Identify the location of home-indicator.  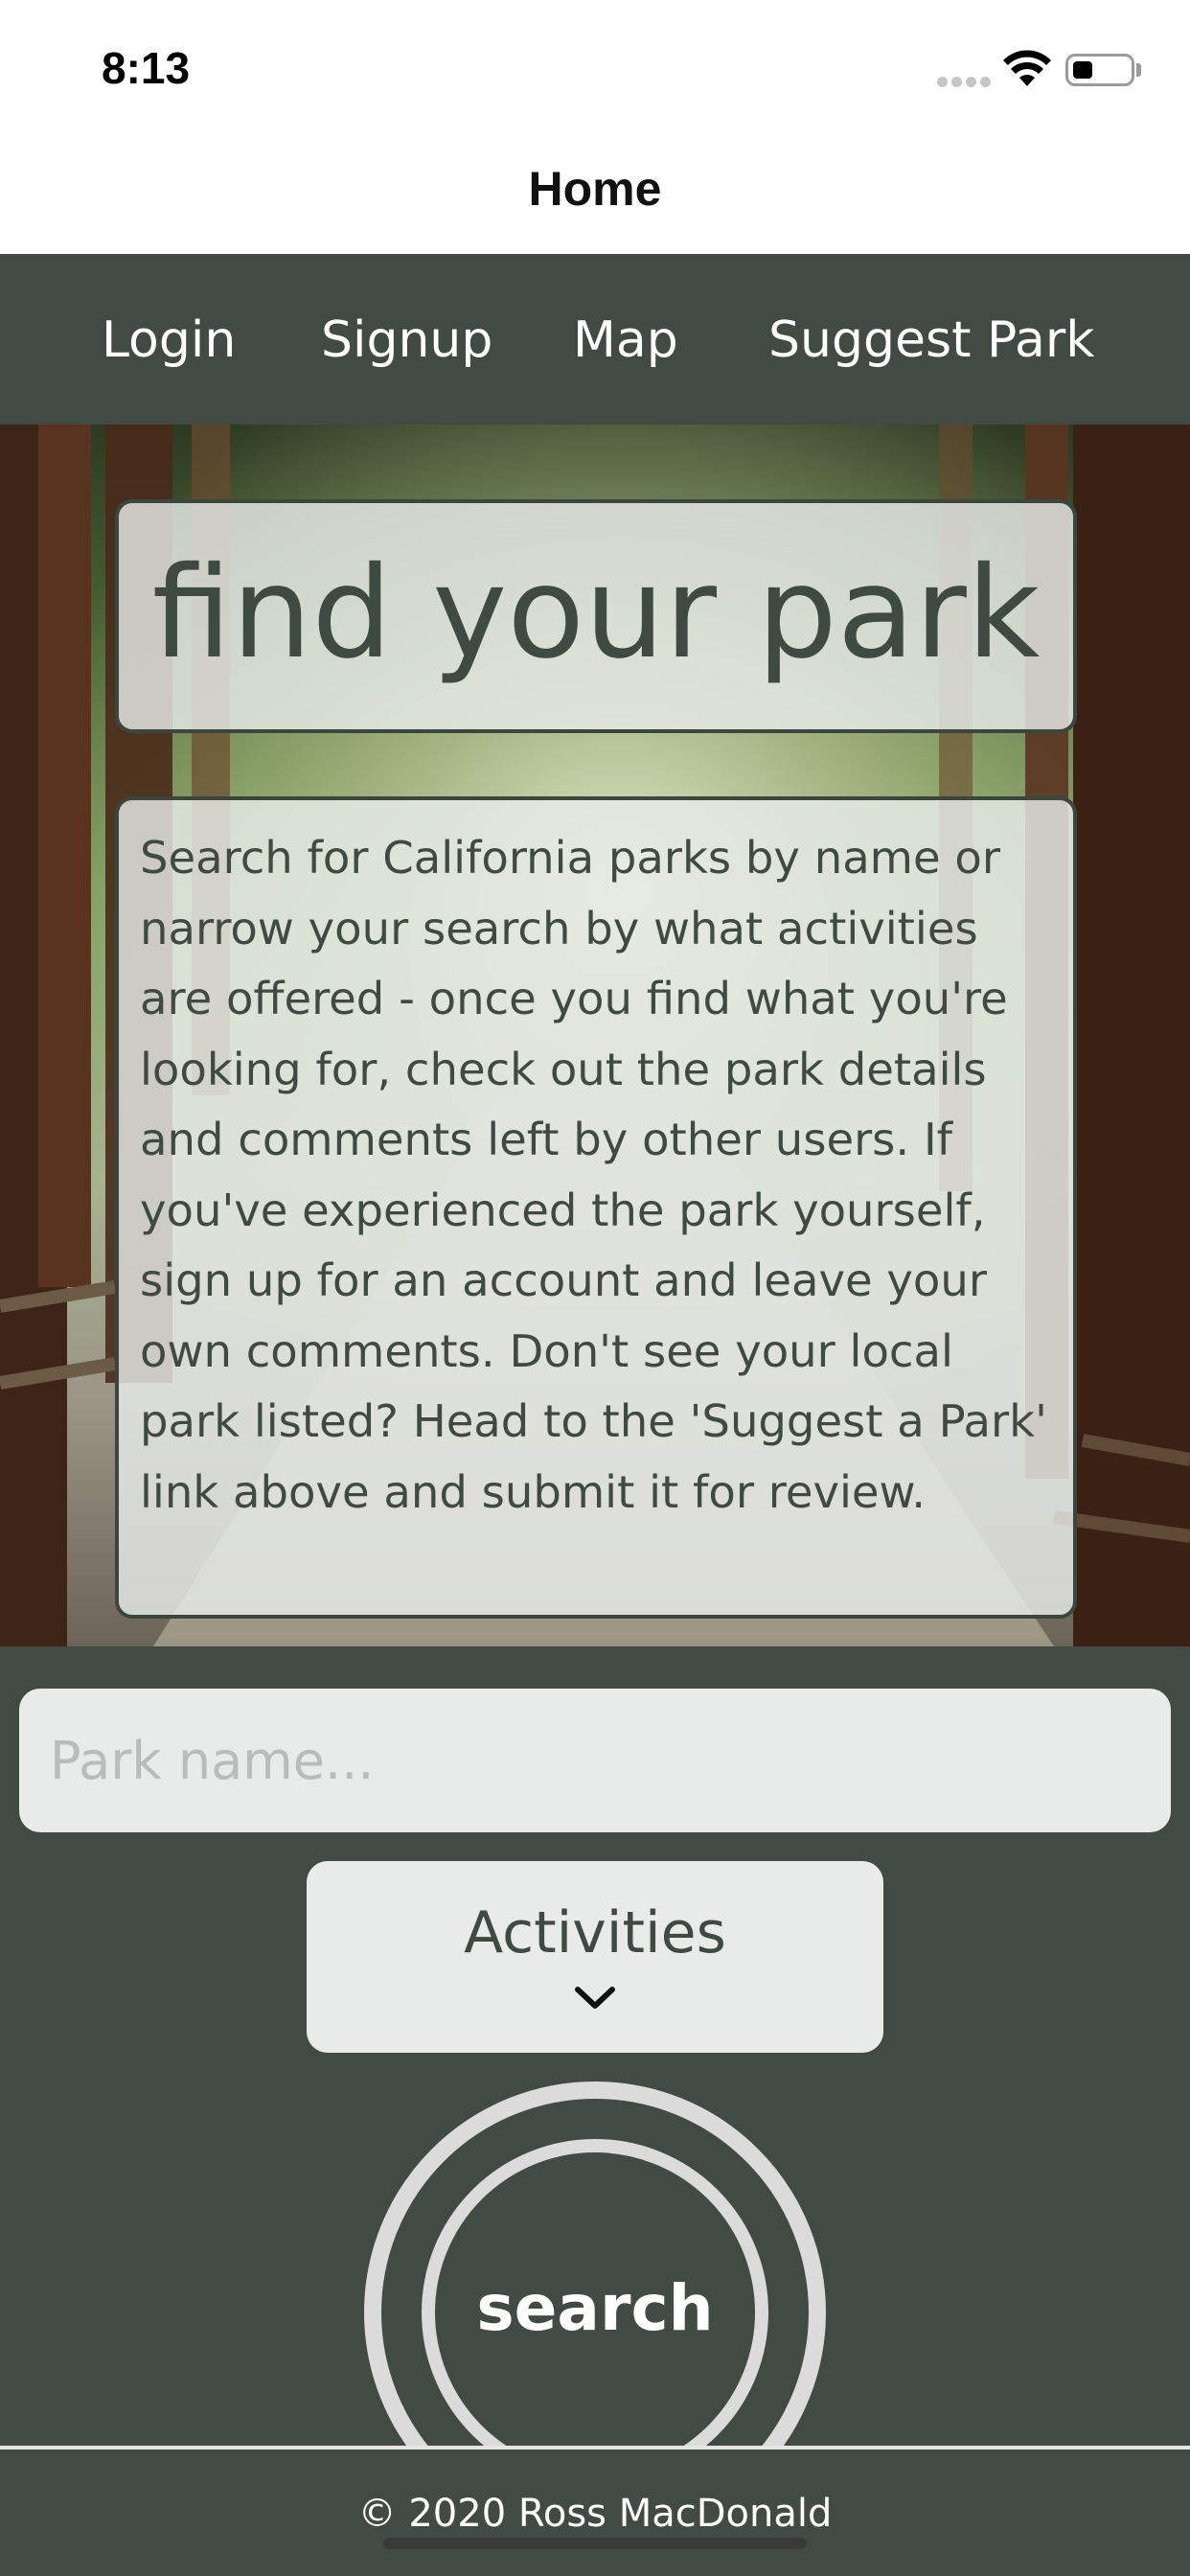
(595, 2543).